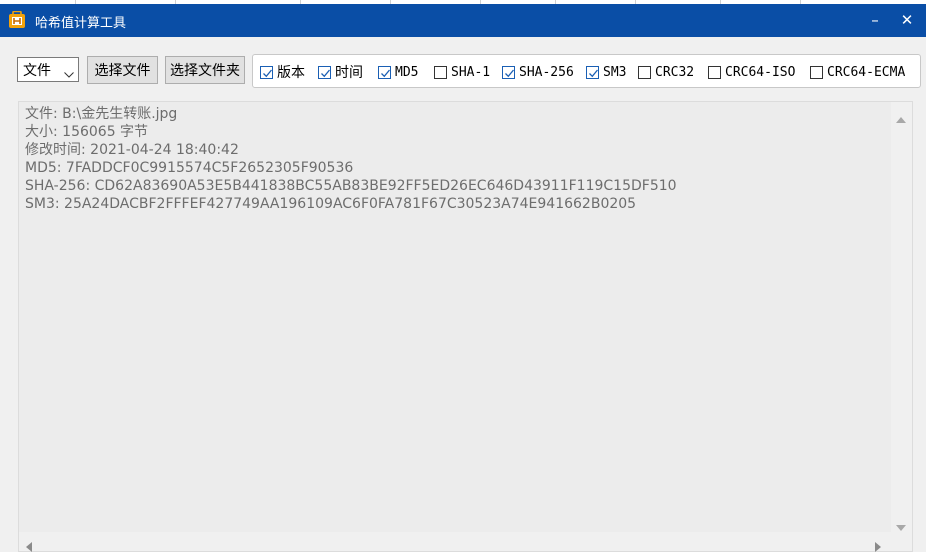  I want to click on checkbox-version, so click(266, 72).